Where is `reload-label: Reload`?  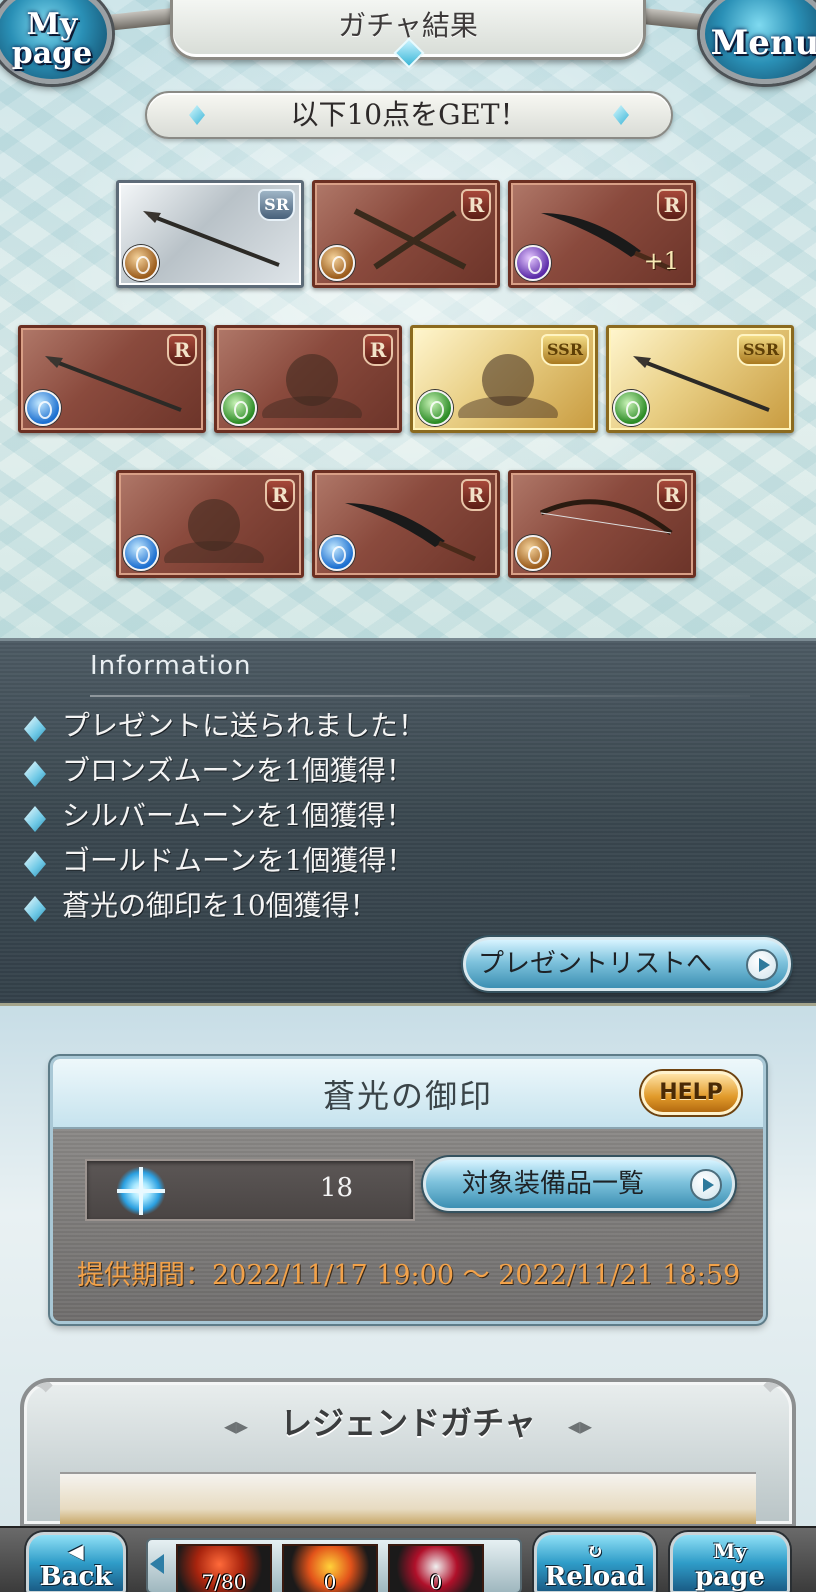
reload-label: Reload is located at coordinates (595, 1577).